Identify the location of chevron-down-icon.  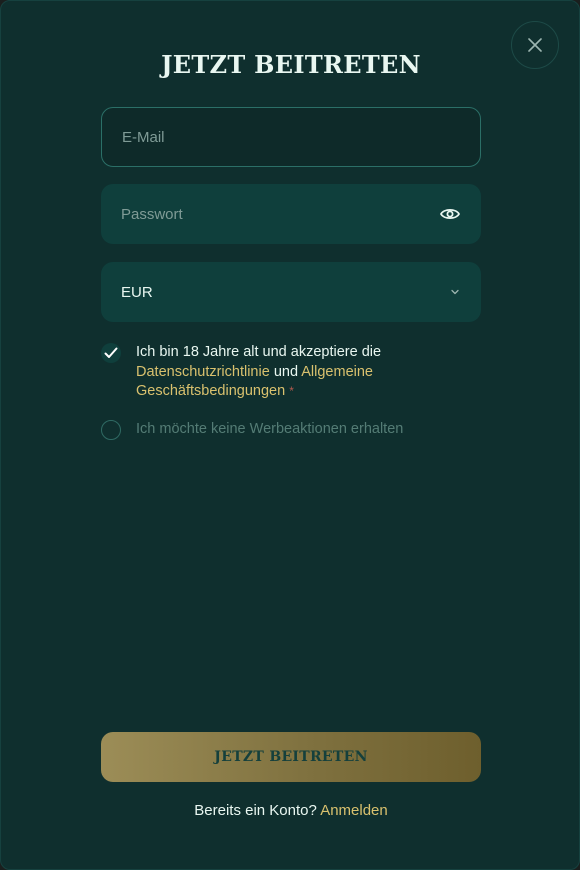
(455, 292).